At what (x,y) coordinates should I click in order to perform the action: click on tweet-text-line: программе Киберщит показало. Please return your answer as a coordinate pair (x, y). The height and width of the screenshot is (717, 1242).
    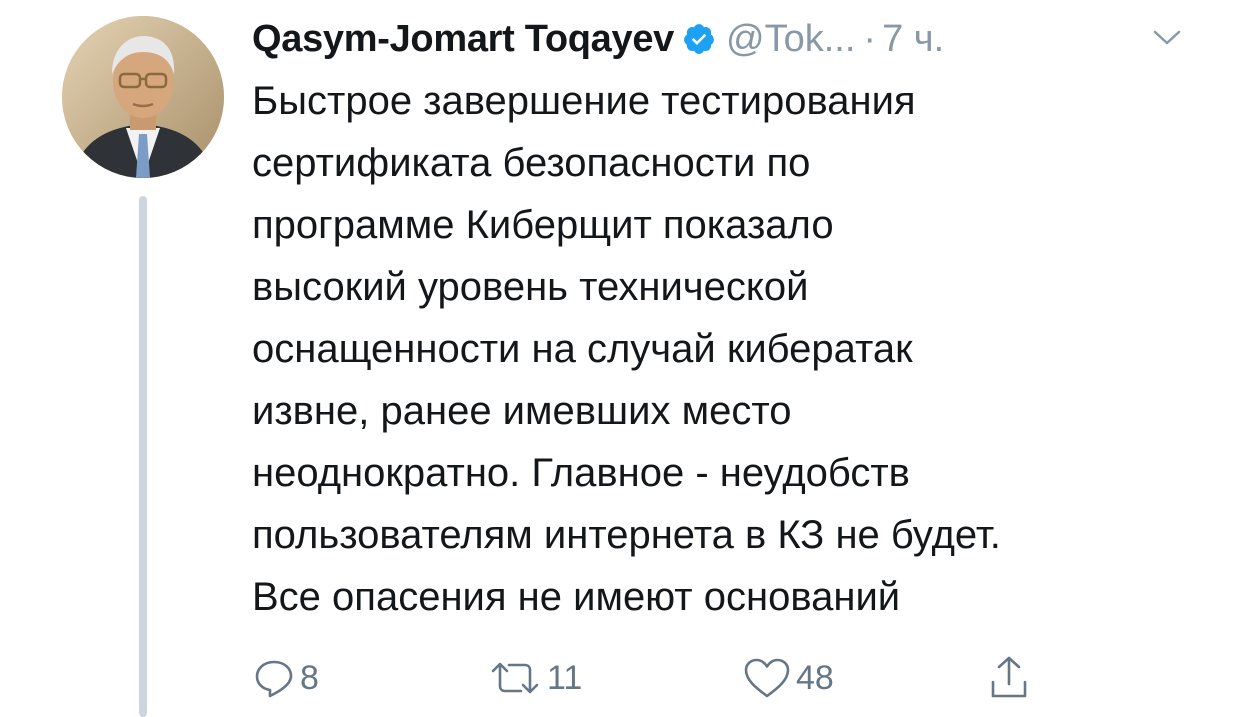
    Looking at the image, I should click on (543, 225).